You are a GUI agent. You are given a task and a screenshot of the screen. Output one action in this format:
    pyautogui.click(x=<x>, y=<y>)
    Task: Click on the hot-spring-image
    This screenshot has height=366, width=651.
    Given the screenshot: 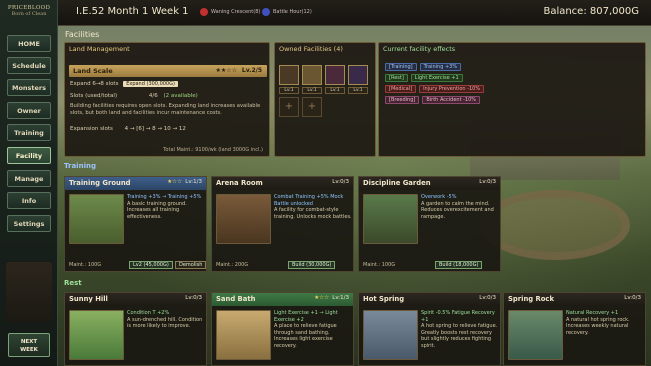 What is the action you would take?
    pyautogui.click(x=390, y=335)
    